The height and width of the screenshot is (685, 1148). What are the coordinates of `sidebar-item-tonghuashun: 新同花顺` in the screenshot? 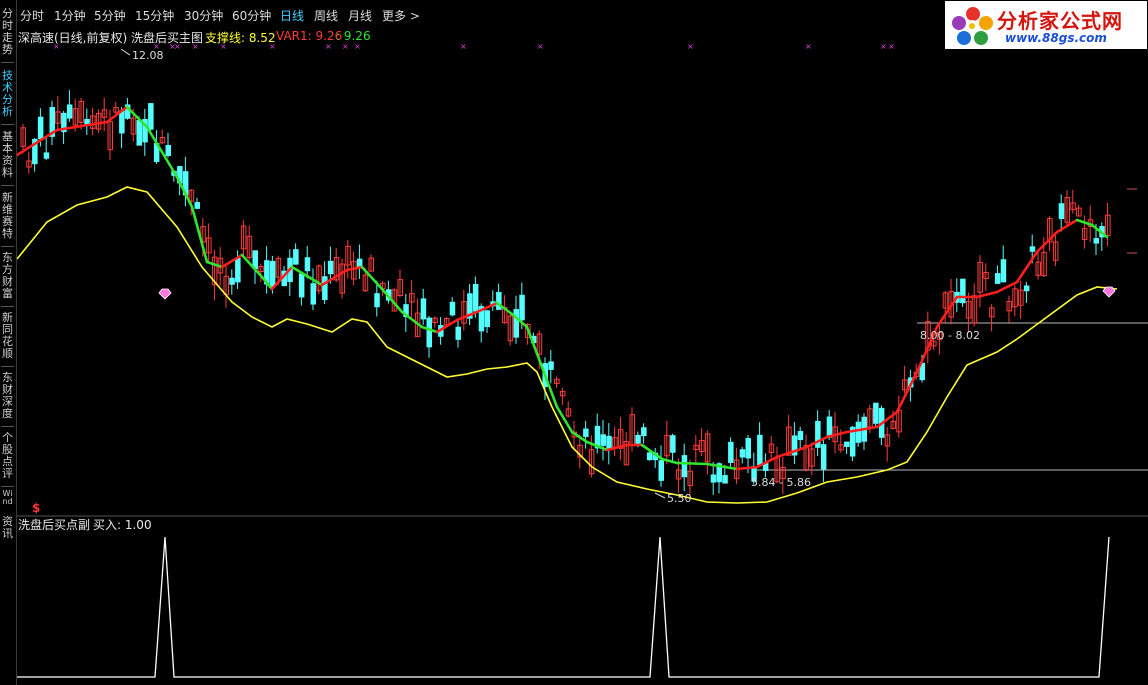 It's located at (7, 336).